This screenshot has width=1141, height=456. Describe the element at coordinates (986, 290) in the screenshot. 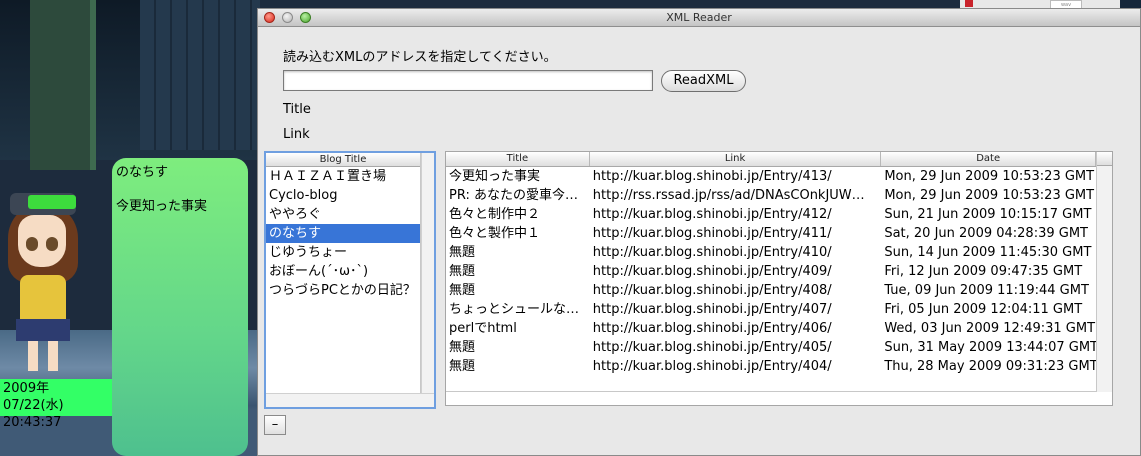

I see `entry-date-cell: Tue, 09 Jun 2009 11:19:44 GMT` at that location.